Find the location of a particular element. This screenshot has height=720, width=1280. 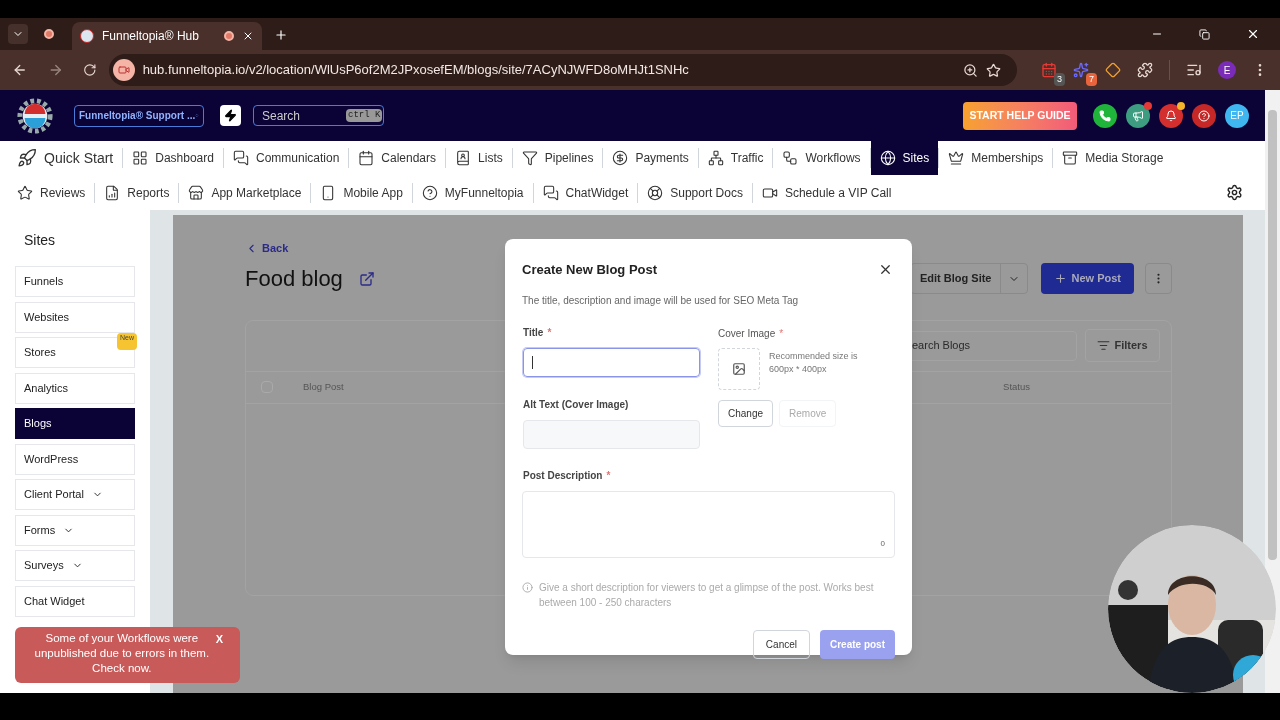

toast-close: X is located at coordinates (219, 639).